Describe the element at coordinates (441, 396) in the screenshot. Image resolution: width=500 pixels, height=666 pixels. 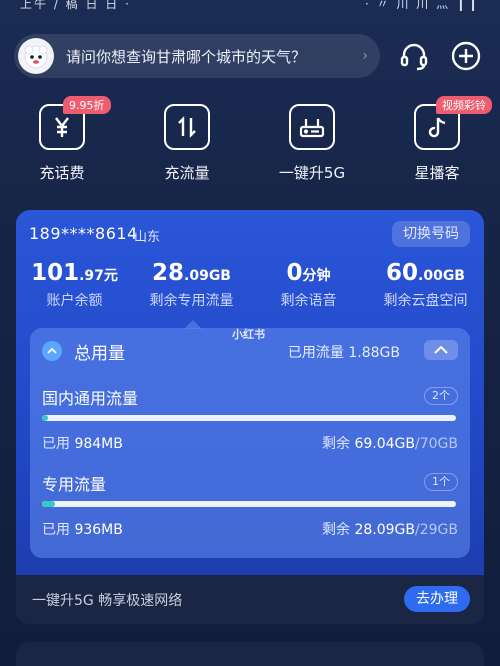
I see `package-count: 2个` at that location.